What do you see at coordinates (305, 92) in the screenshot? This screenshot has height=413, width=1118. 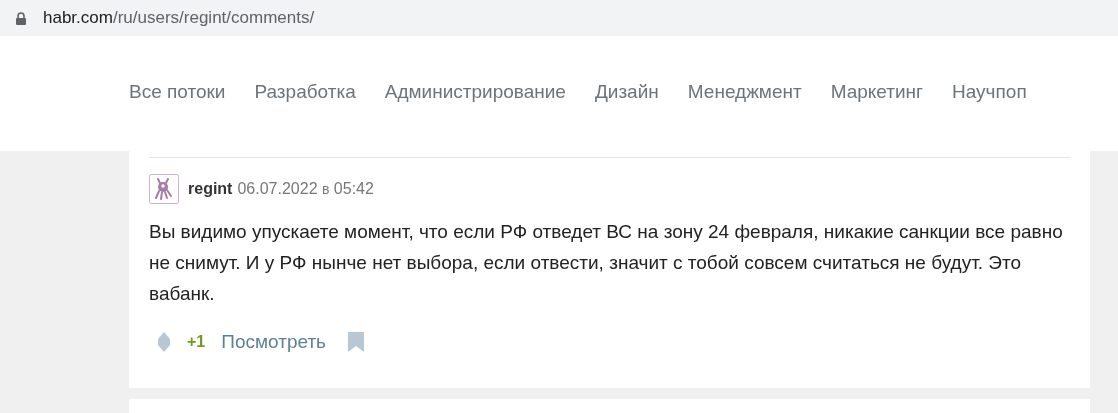 I see `nav-link: Разработка` at bounding box center [305, 92].